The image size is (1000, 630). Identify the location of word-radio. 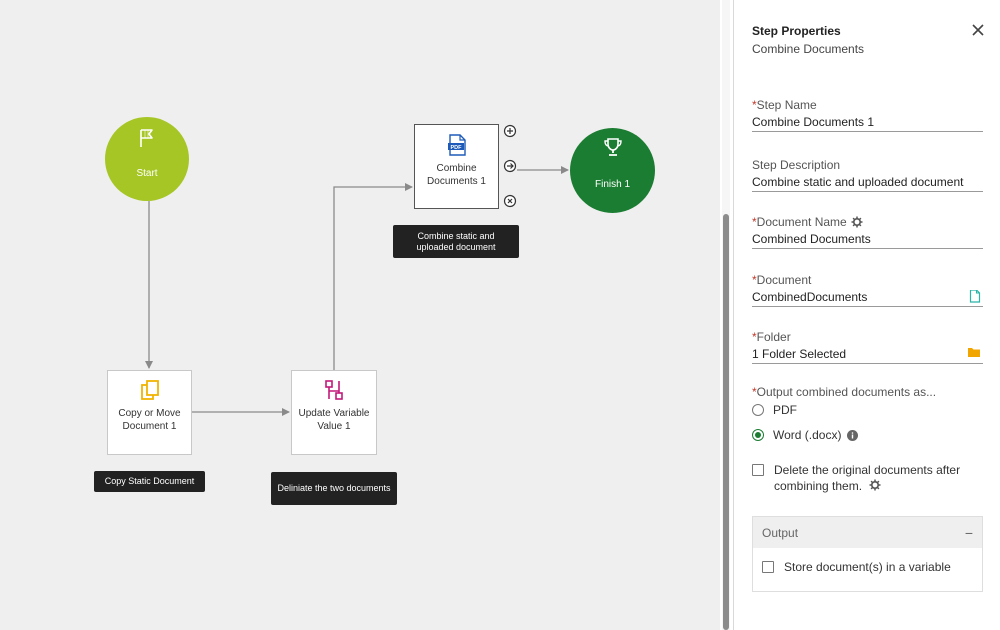
(758, 435).